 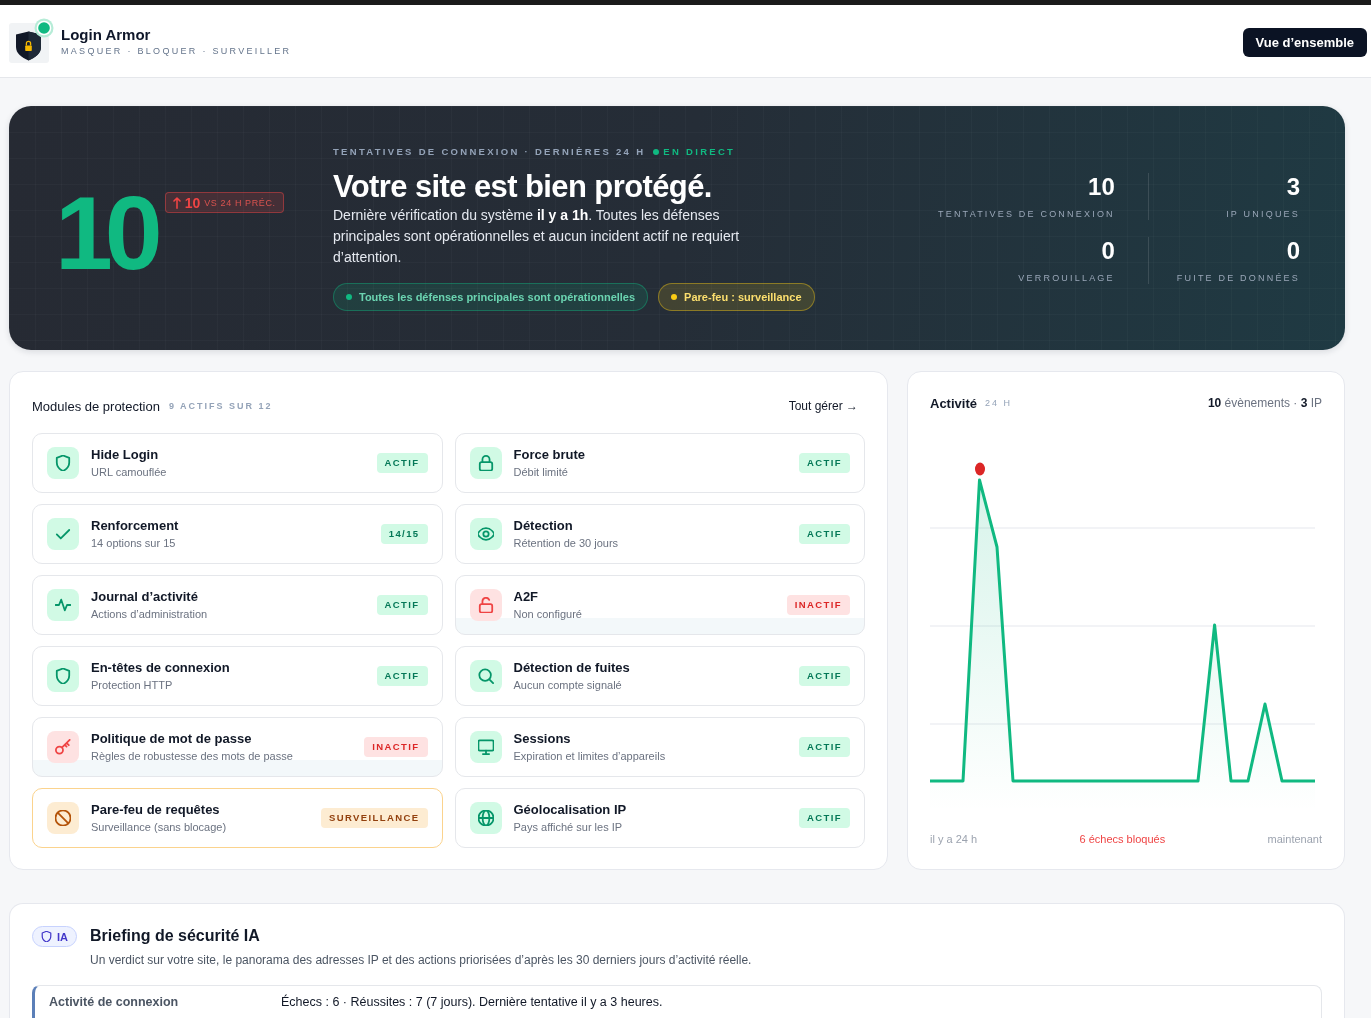 I want to click on module-detail: Règles de robustesse des mots de passe, so click(x=192, y=756).